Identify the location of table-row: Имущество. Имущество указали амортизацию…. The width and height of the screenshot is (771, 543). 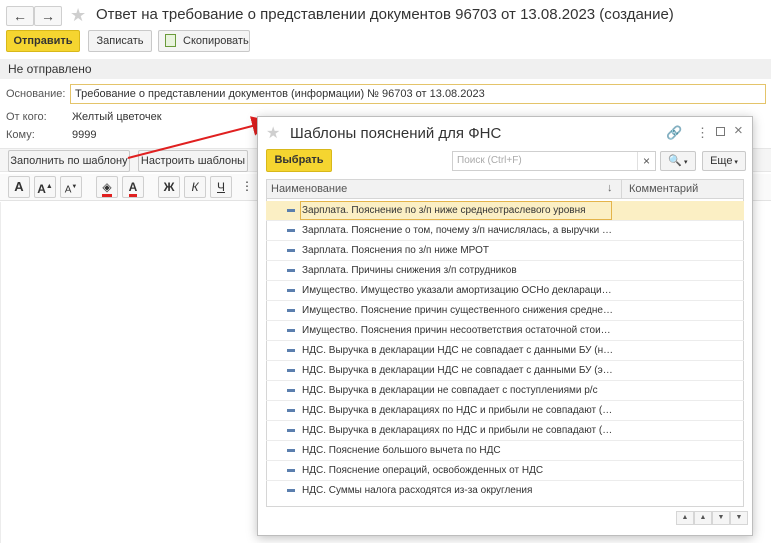
(505, 291).